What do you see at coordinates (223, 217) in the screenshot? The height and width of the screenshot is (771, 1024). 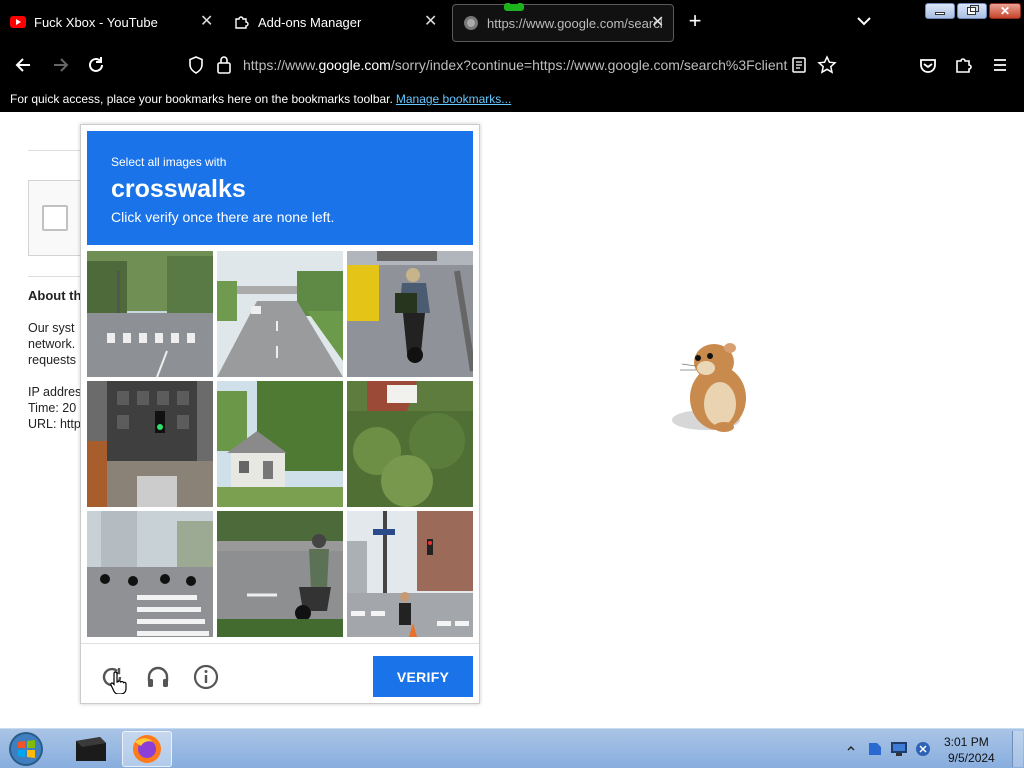 I see `challenge-hint: Click verify once there are none left.` at bounding box center [223, 217].